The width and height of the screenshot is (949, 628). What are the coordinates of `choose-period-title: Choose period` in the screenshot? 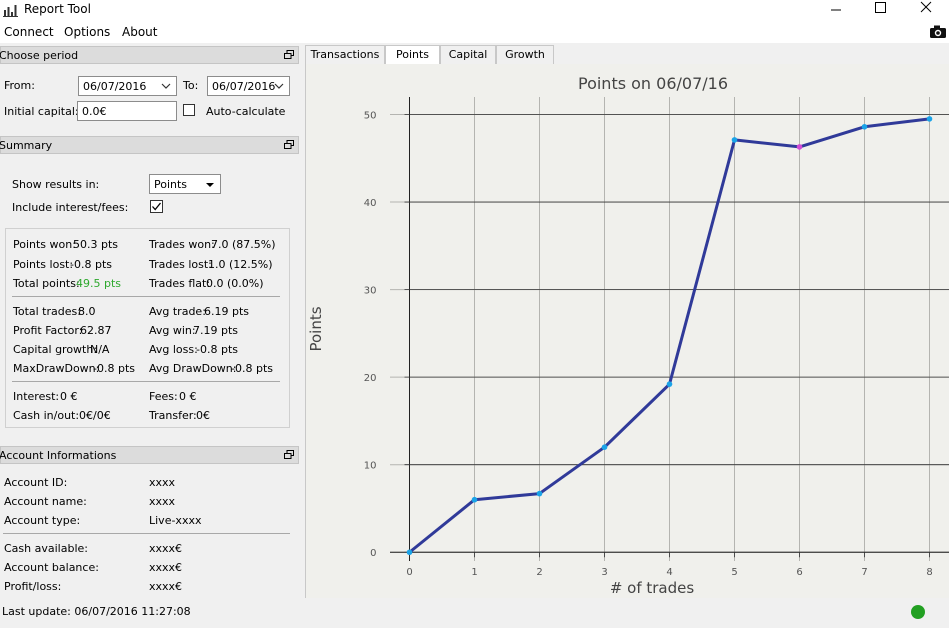 It's located at (39, 55).